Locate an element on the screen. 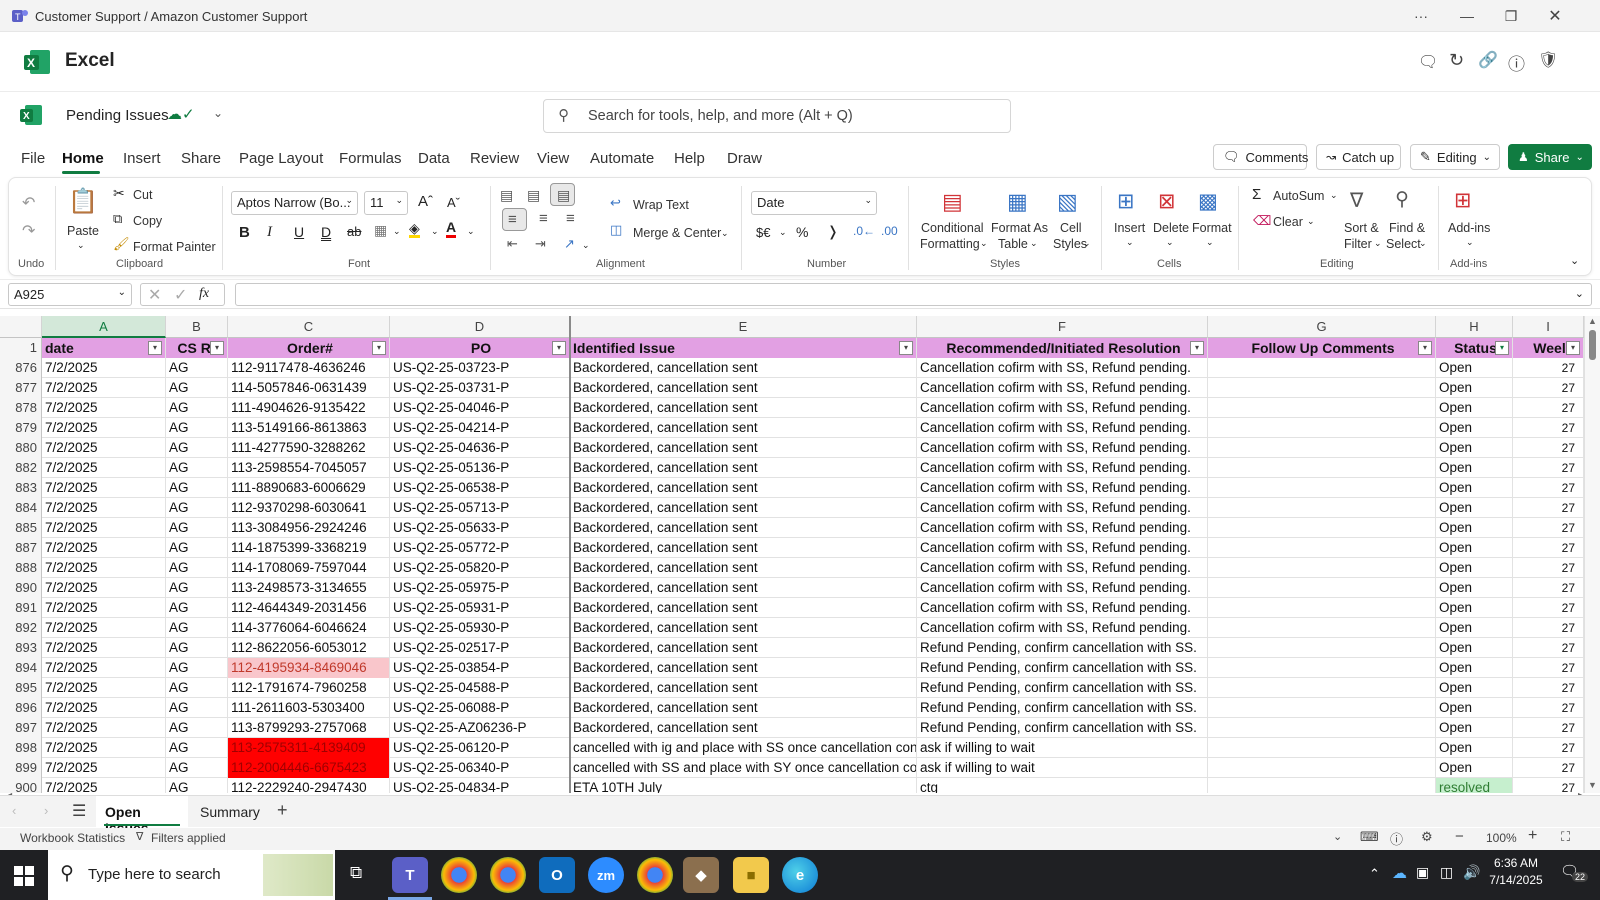 Image resolution: width=1600 pixels, height=900 pixels. increase-font-icon: Aˆ is located at coordinates (425, 201).